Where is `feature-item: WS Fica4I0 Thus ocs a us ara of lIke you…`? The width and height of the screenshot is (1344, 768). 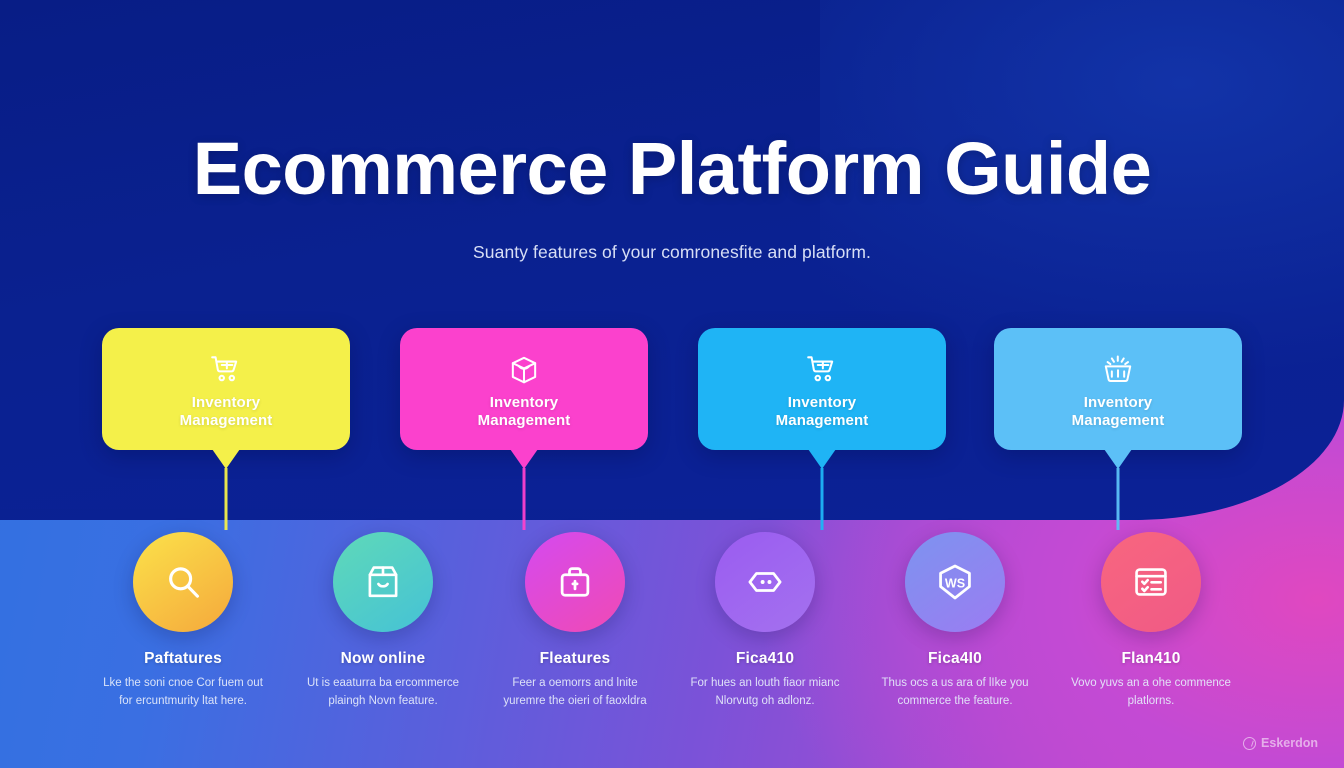
feature-item: WS Fica4I0 Thus ocs a us ara of lIke you… is located at coordinates (955, 621).